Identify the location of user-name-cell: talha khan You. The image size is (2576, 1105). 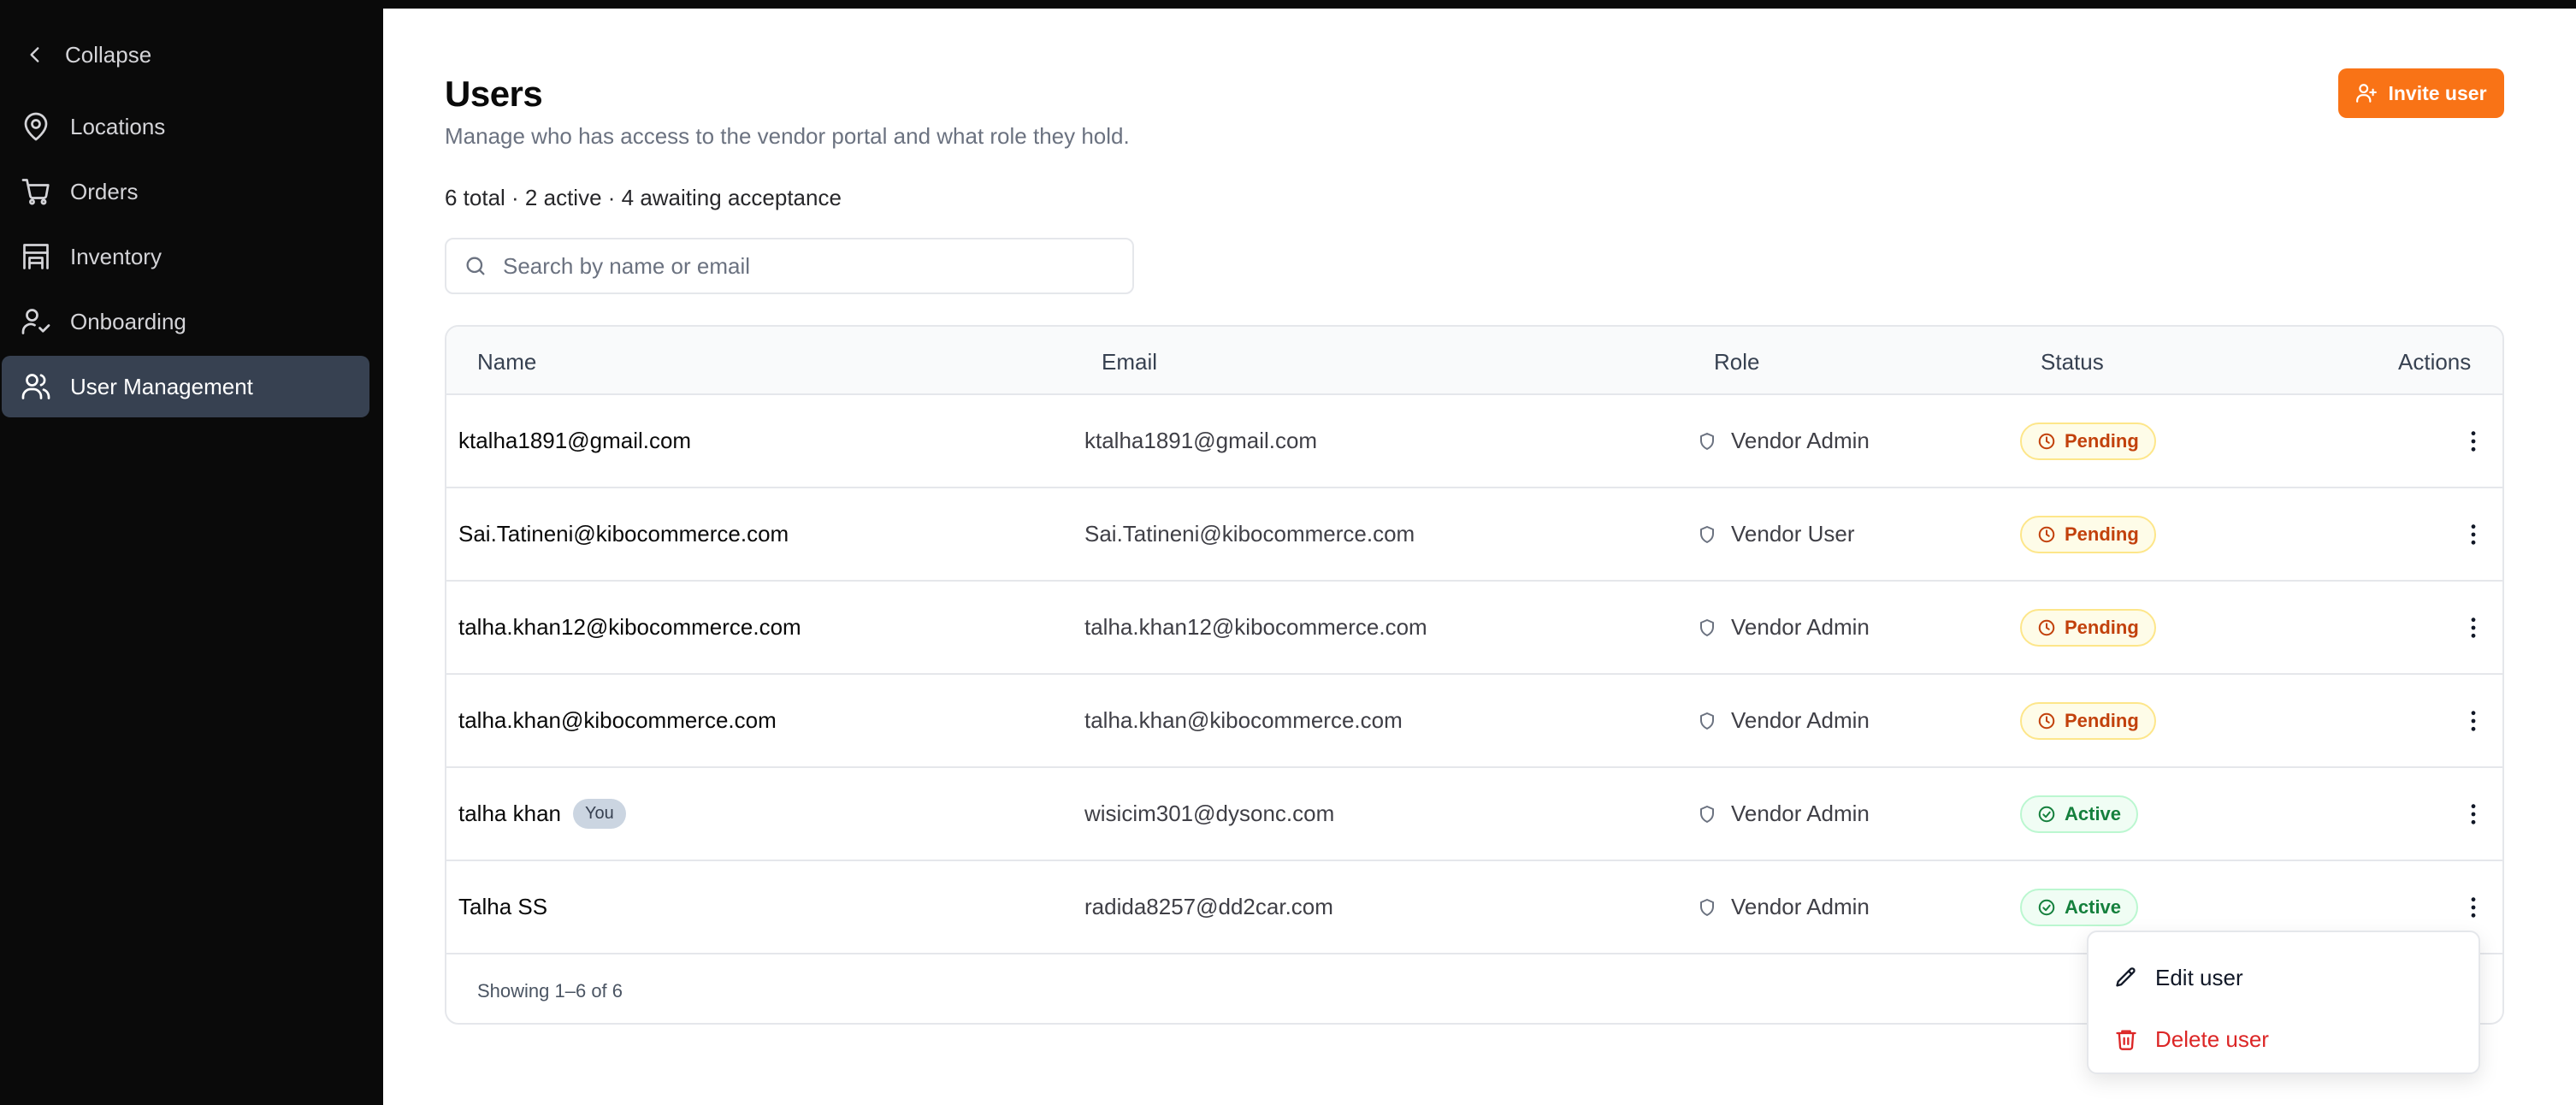
(542, 814).